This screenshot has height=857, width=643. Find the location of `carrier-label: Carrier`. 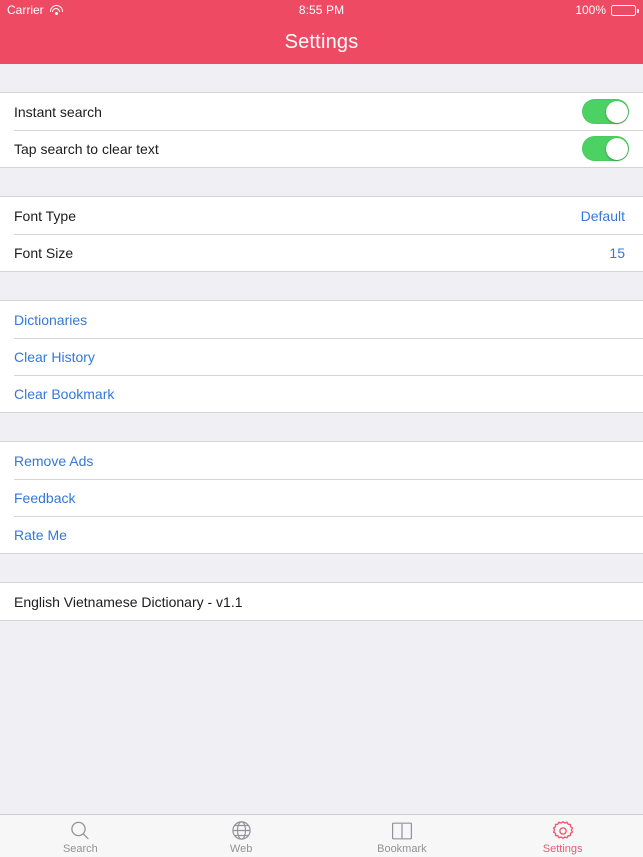

carrier-label: Carrier is located at coordinates (25, 10).